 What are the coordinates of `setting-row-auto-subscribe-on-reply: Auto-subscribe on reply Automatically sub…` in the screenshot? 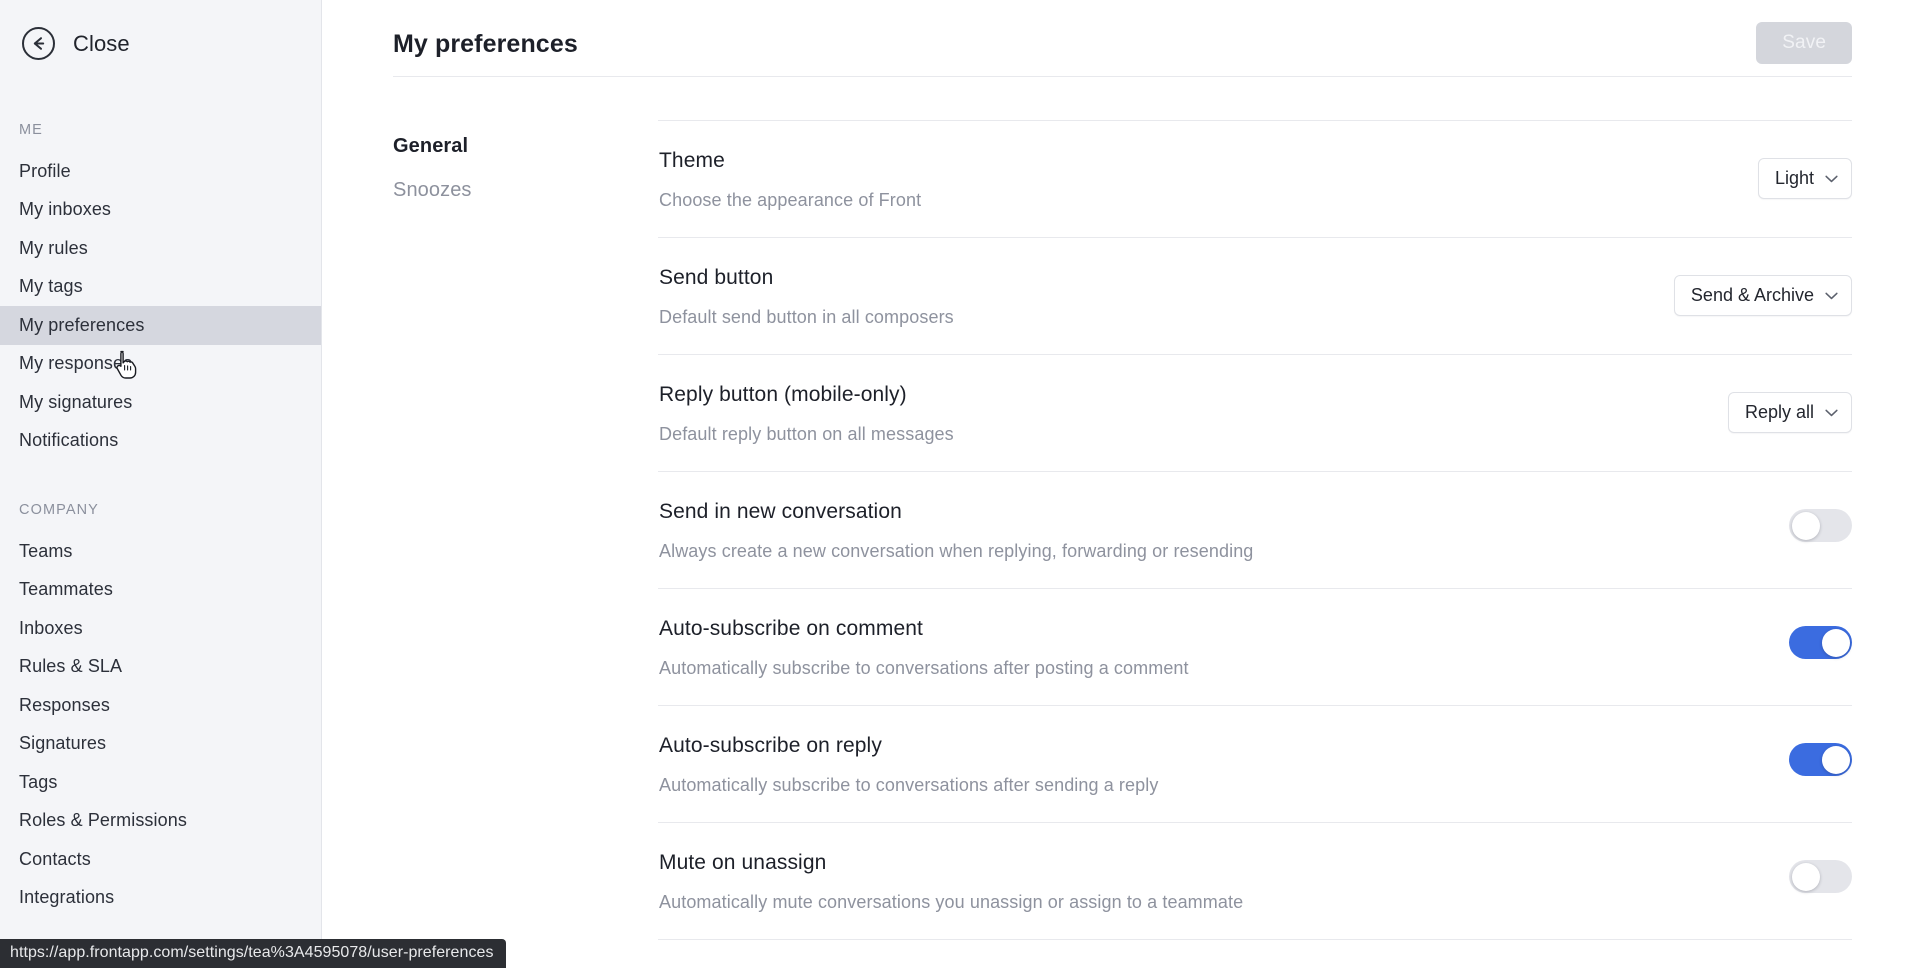 It's located at (1255, 763).